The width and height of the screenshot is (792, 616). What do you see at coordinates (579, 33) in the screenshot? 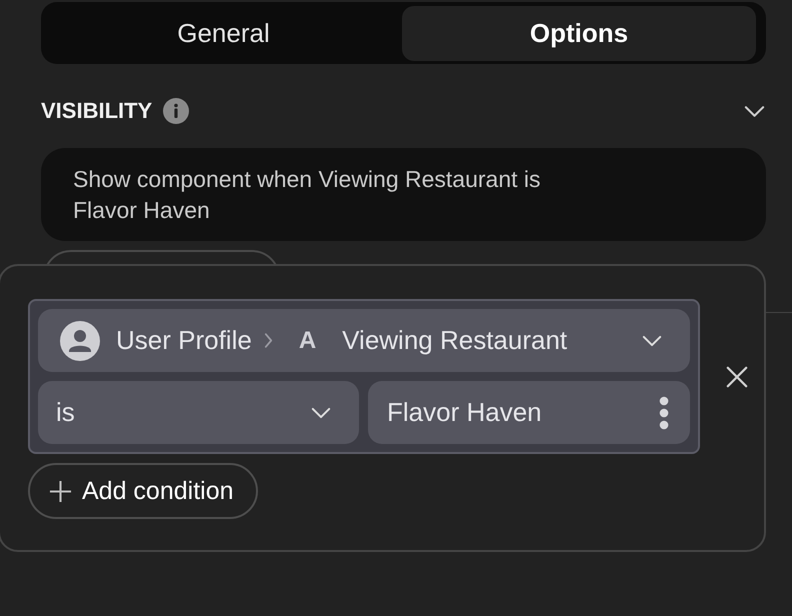
I see `tab: Options` at bounding box center [579, 33].